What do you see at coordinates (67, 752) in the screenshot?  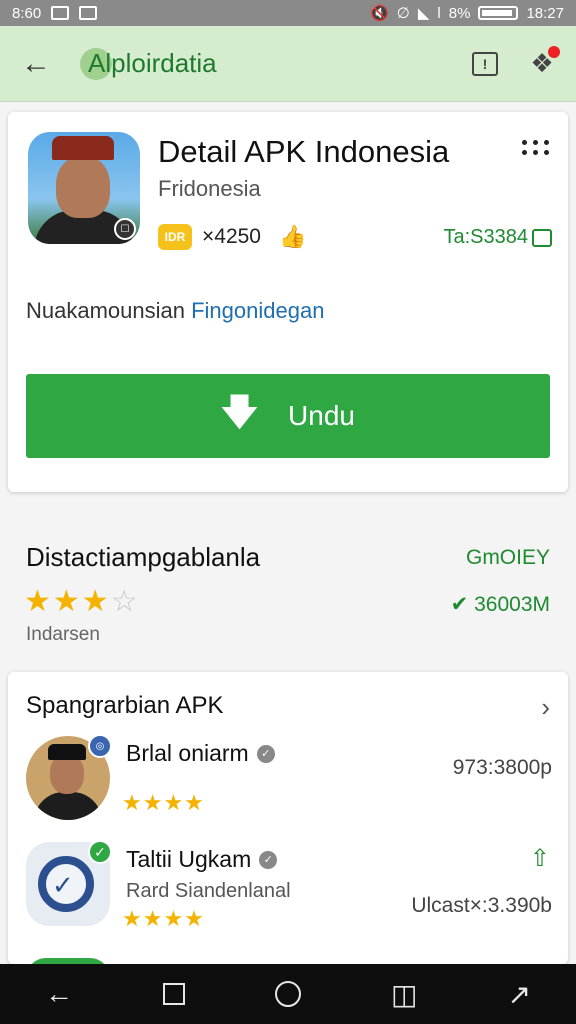 I see `avatar-hat` at bounding box center [67, 752].